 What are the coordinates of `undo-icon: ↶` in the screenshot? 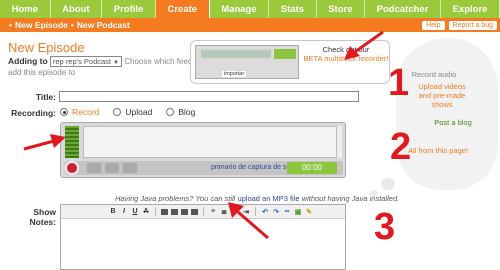 It's located at (265, 212).